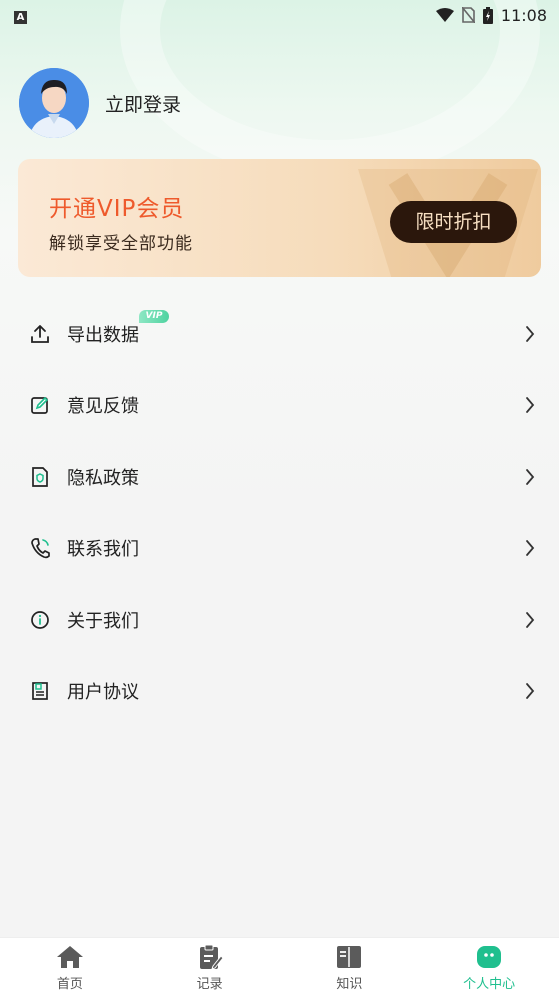 The width and height of the screenshot is (559, 995). Describe the element at coordinates (103, 621) in the screenshot. I see `menu-item-label: 关于我们` at that location.